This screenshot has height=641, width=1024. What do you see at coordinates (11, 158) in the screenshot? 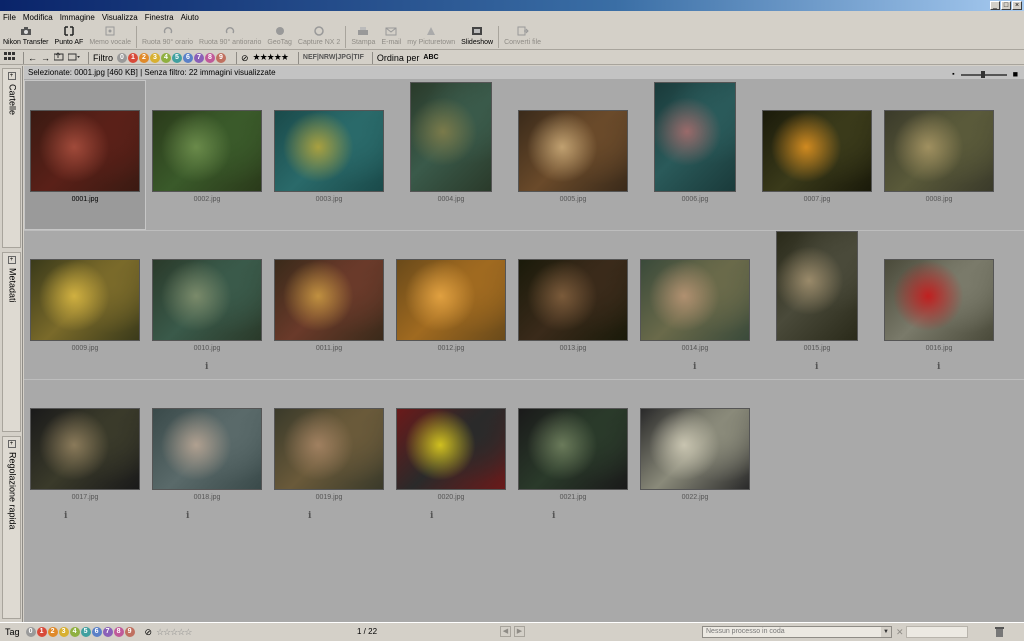
I see `sidebar-tab-cartelle: + Cartelle` at bounding box center [11, 158].